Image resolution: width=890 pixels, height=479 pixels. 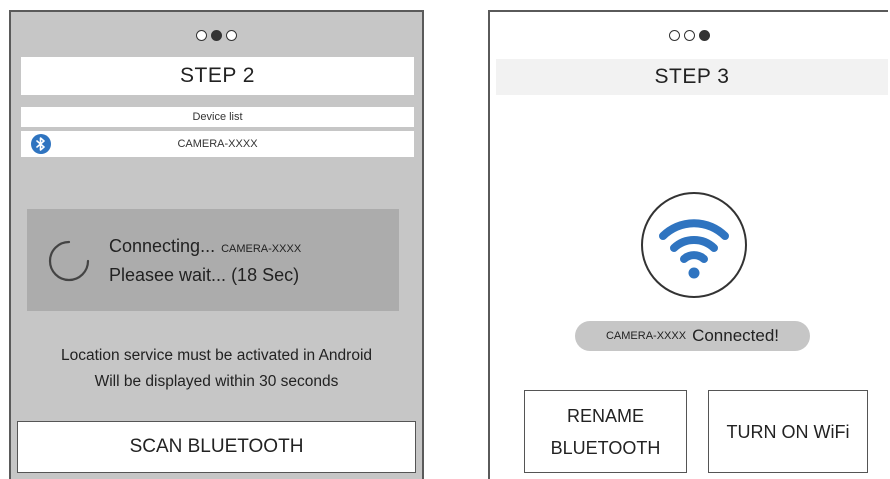 What do you see at coordinates (217, 117) in the screenshot?
I see `device-list-header: Device list` at bounding box center [217, 117].